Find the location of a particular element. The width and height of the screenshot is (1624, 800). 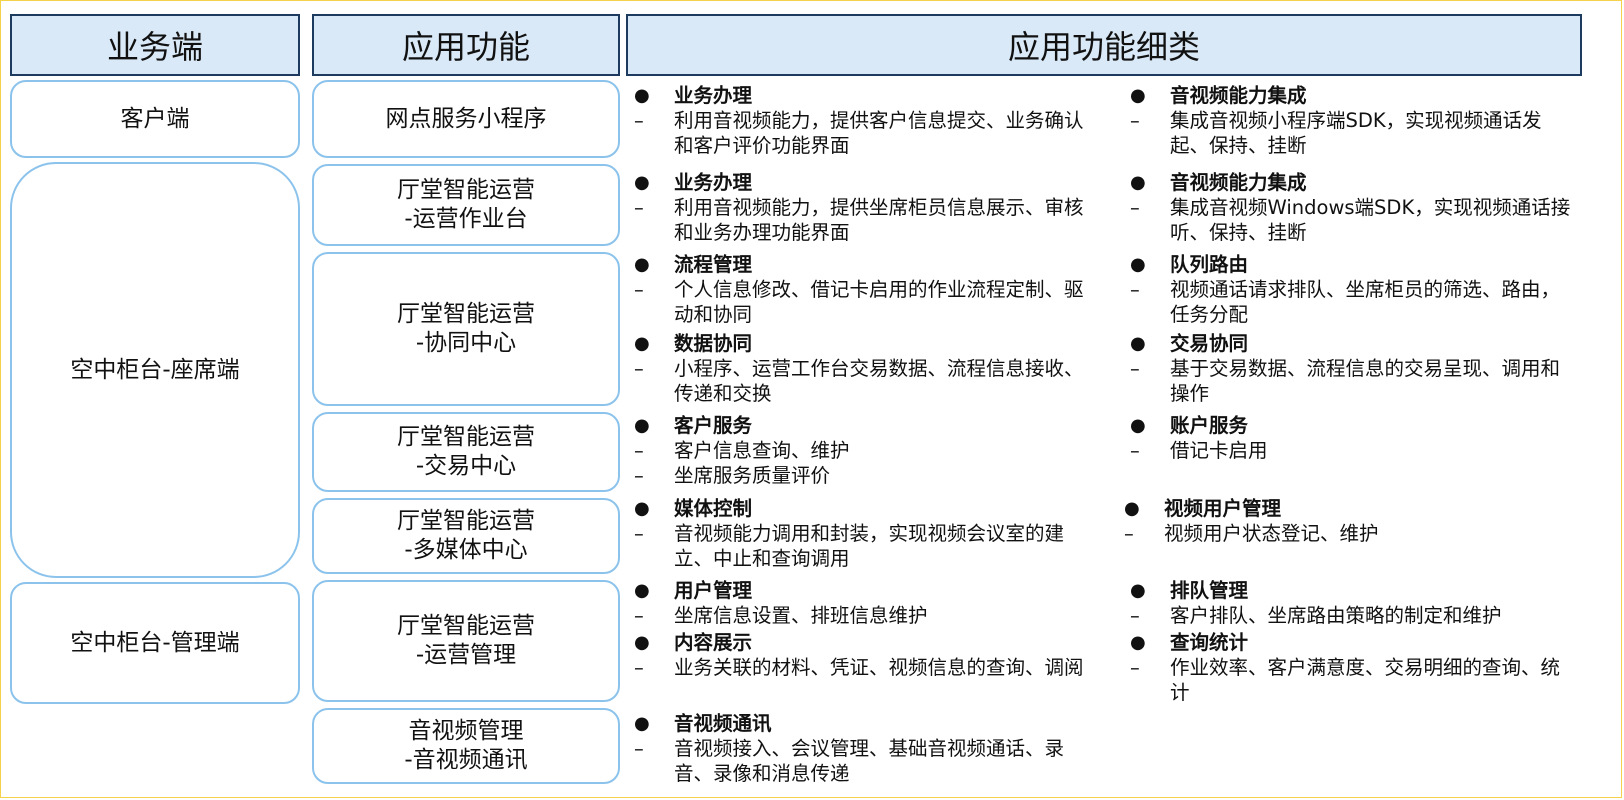

function-mini-program: 网点服务小程序 is located at coordinates (466, 119).